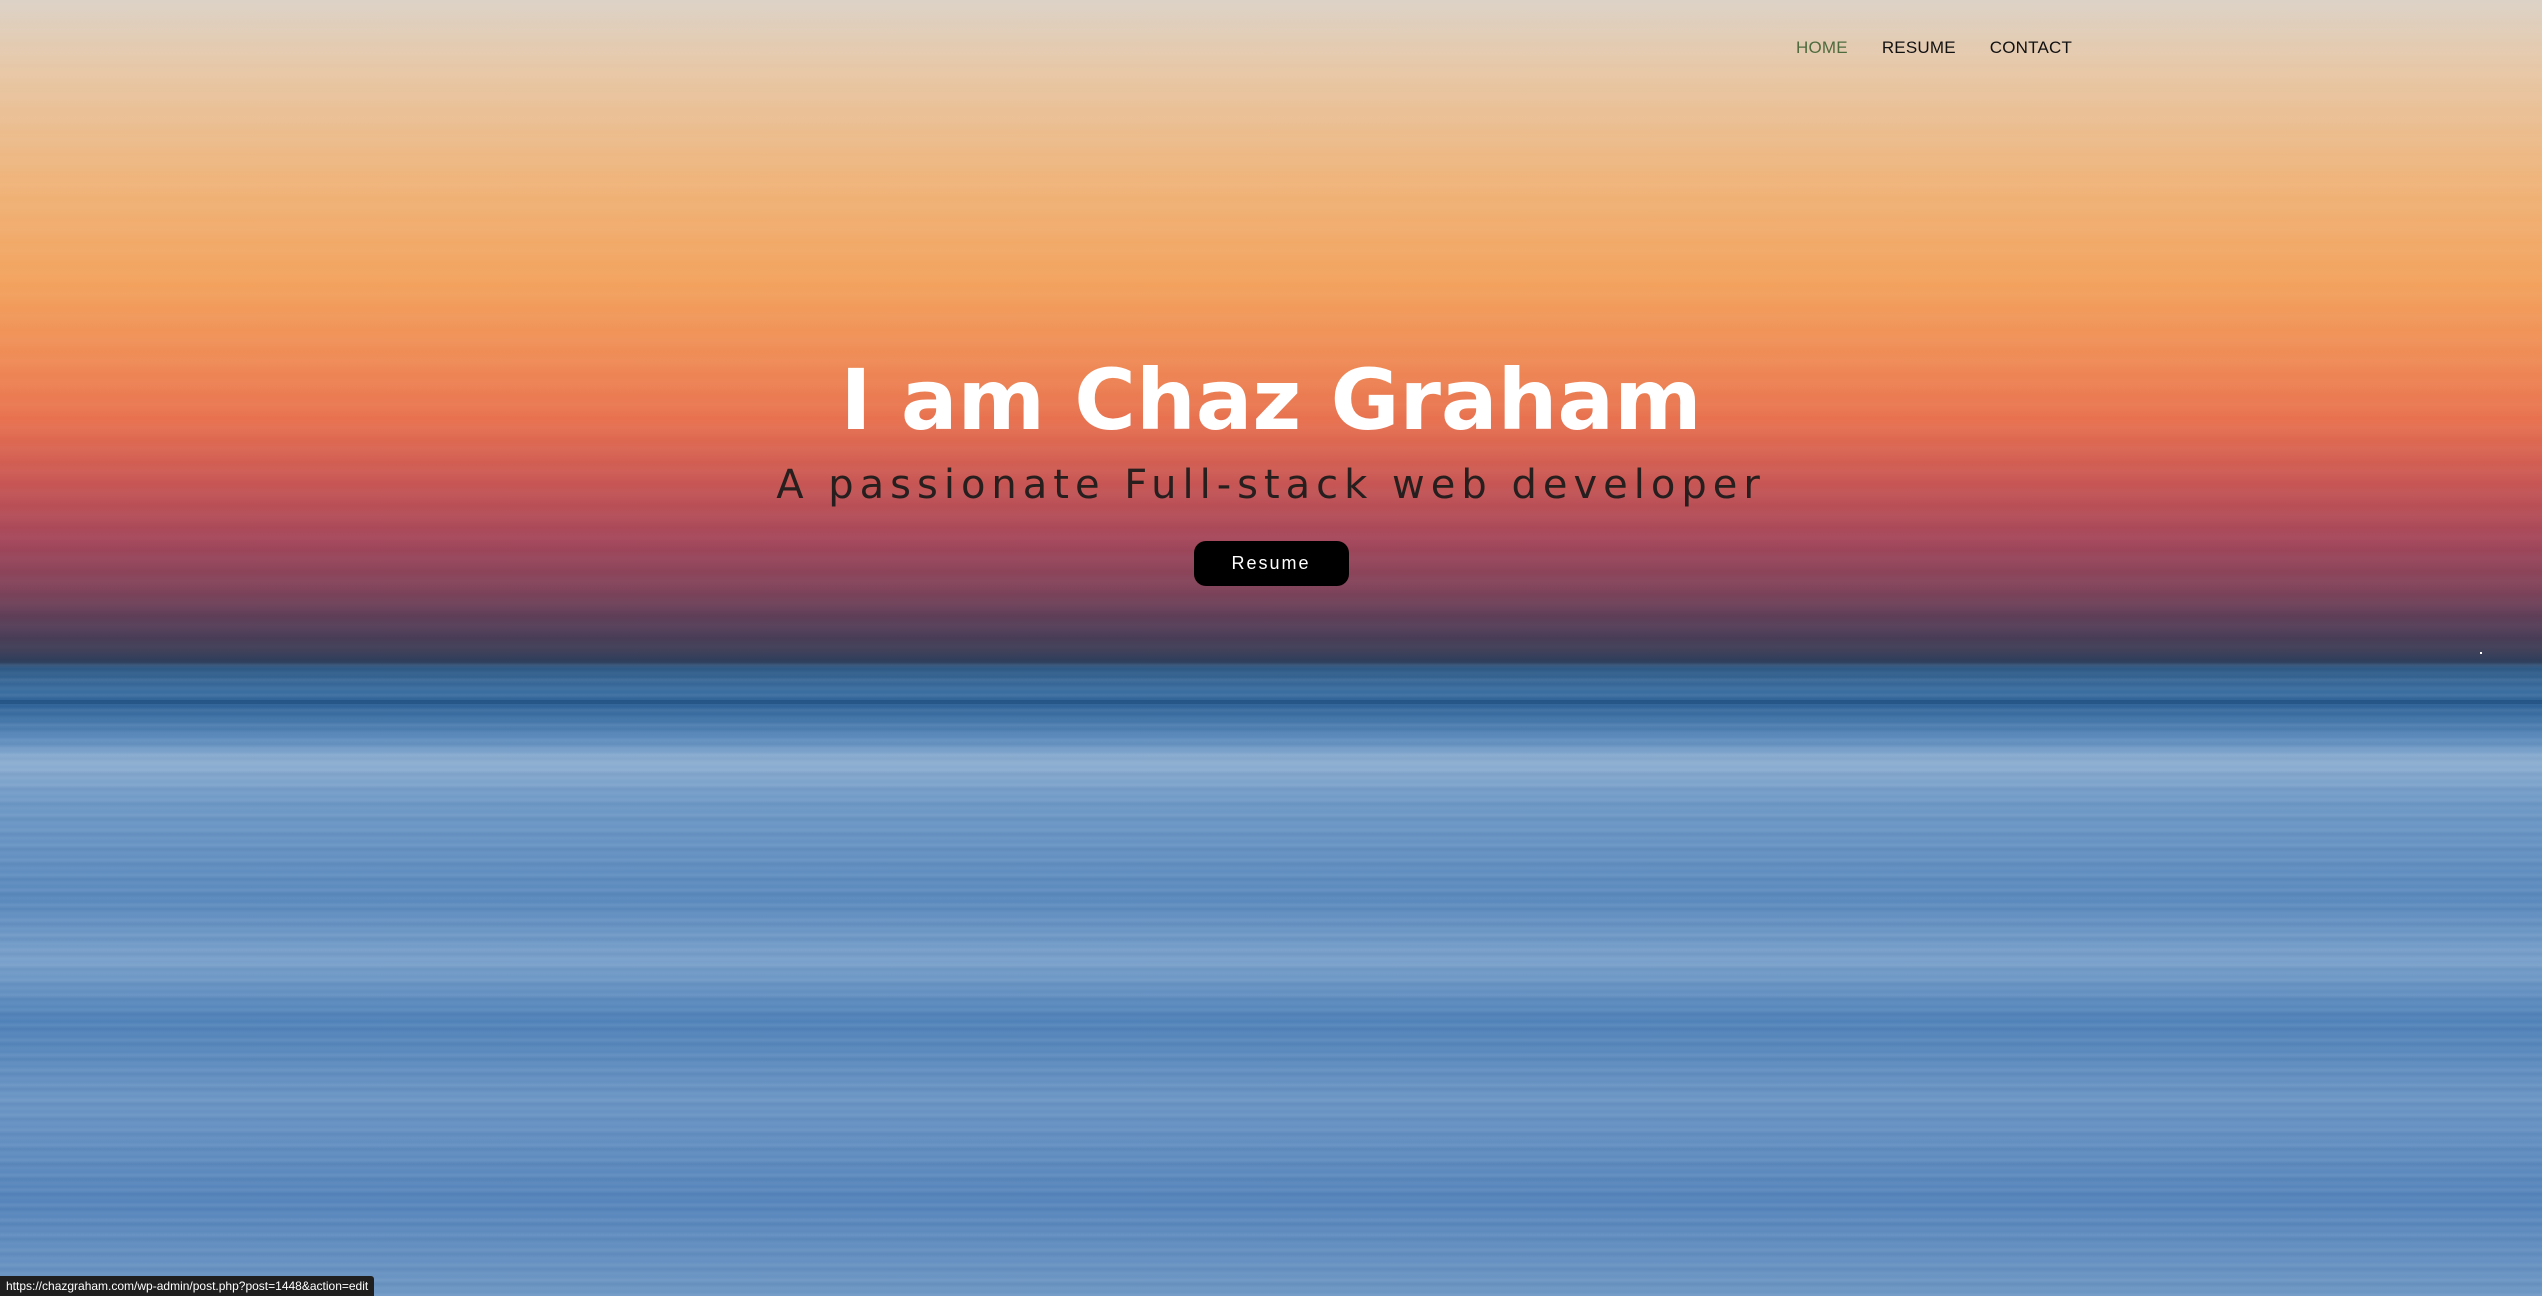 The image size is (2542, 1296). I want to click on hero-title: I am Chaz Graham, so click(1271, 400).